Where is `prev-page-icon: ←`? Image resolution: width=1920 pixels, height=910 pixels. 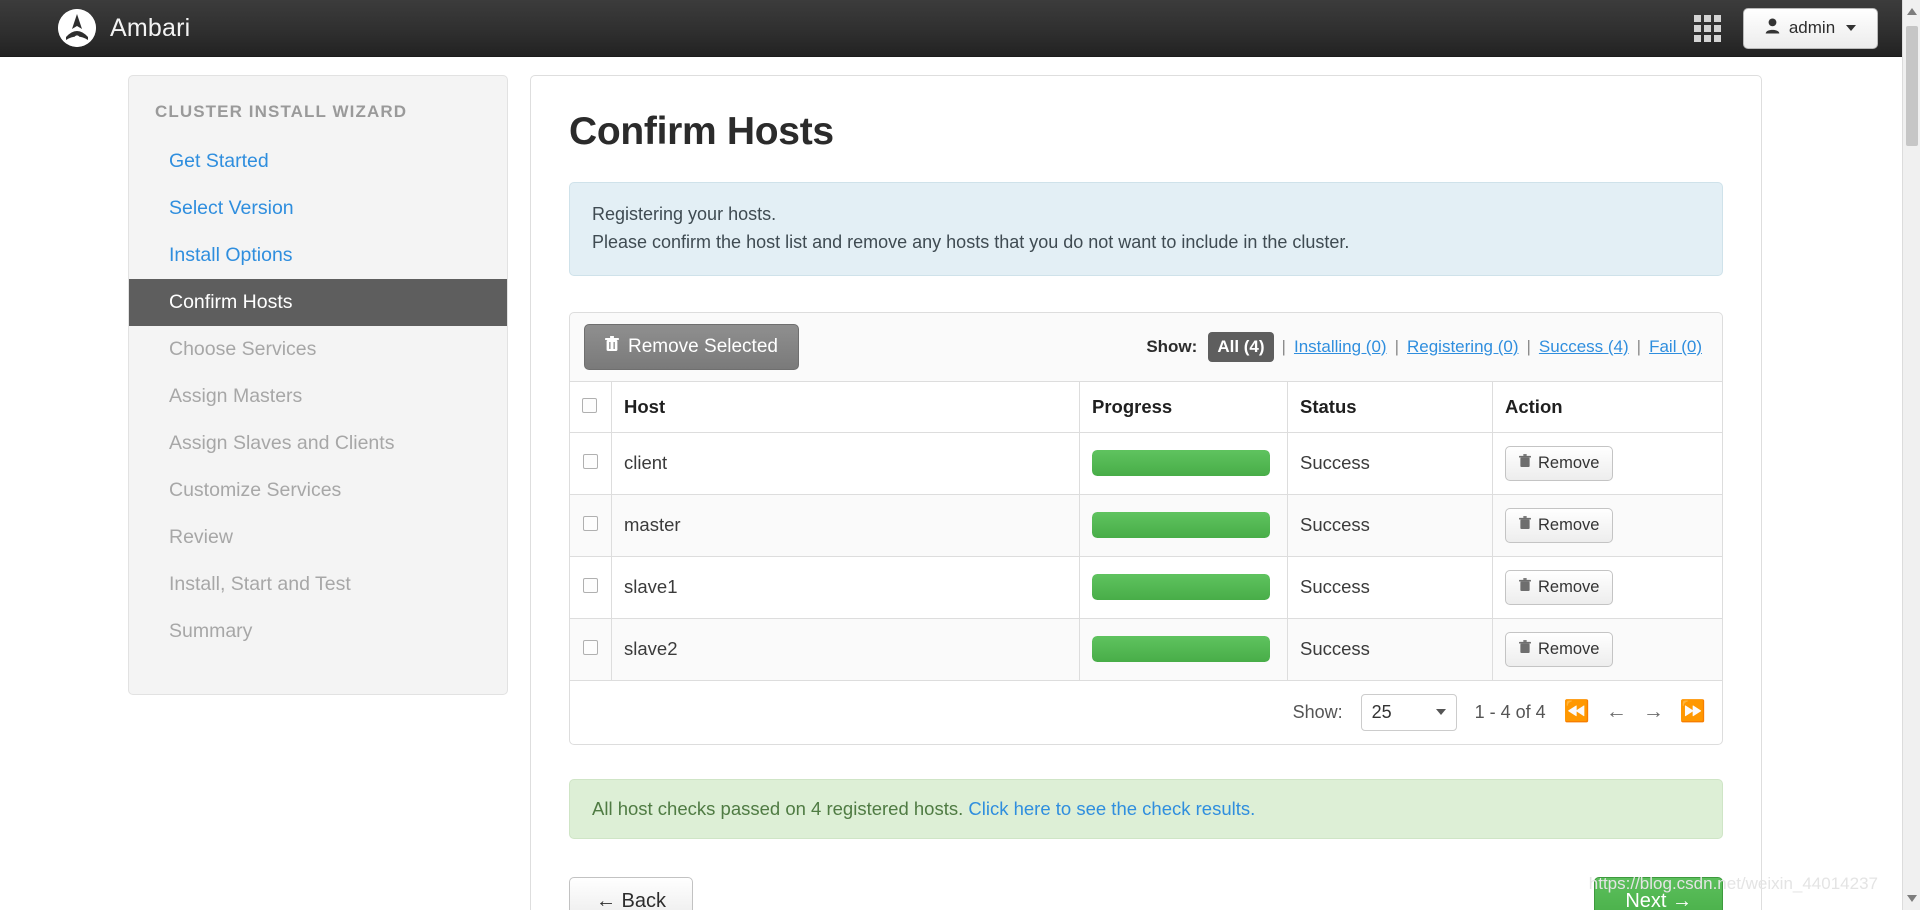 prev-page-icon: ← is located at coordinates (1616, 712).